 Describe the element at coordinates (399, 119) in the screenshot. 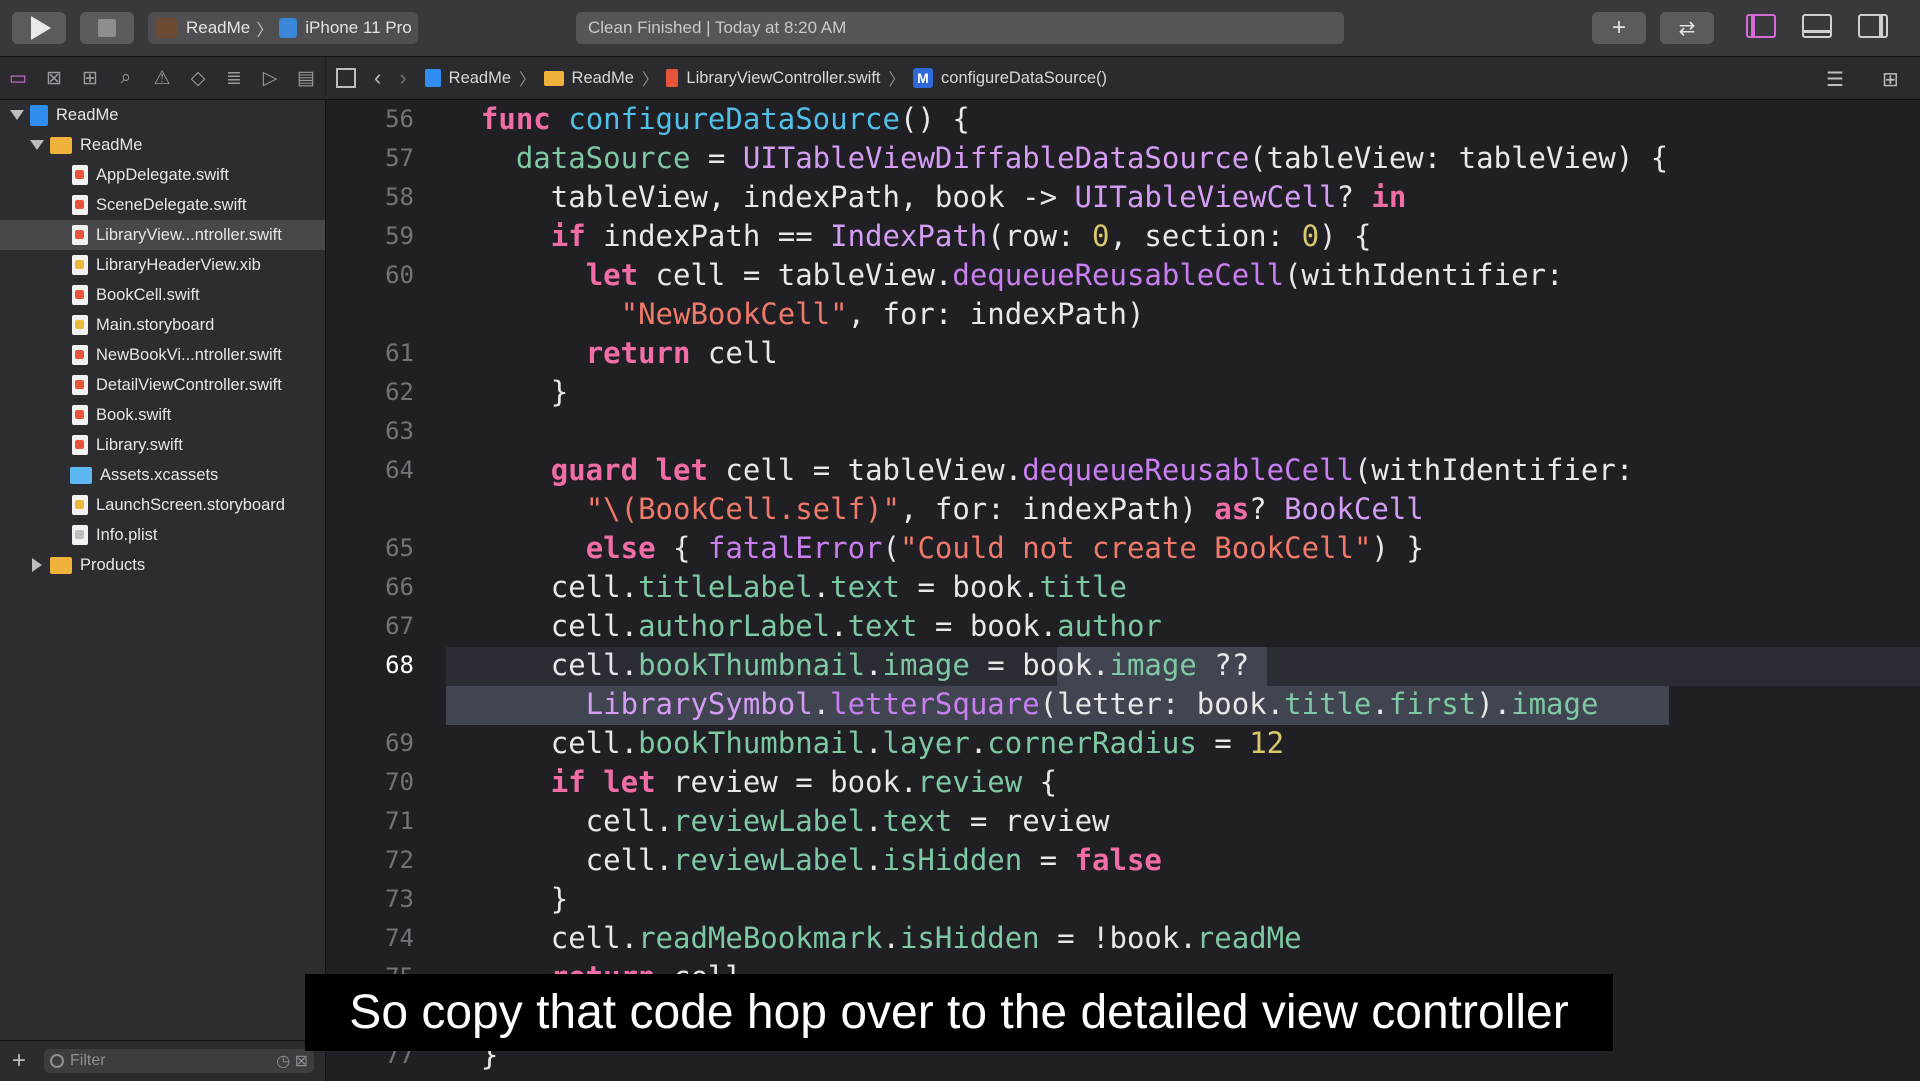

I see `line-number: 56` at that location.